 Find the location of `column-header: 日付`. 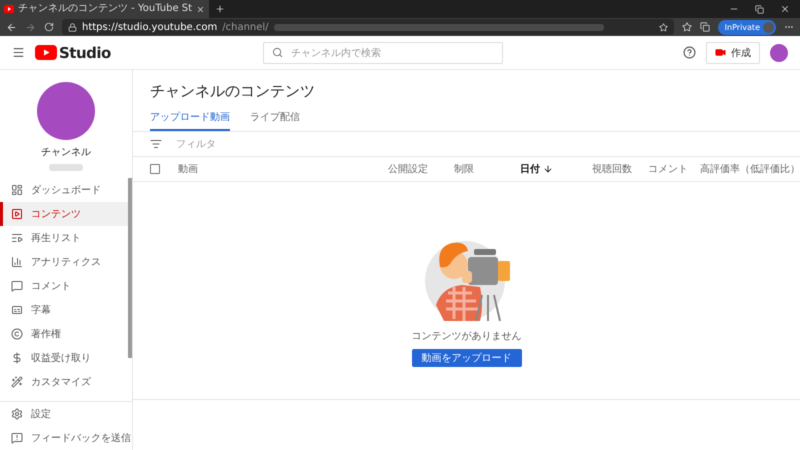

column-header: 日付 is located at coordinates (556, 169).